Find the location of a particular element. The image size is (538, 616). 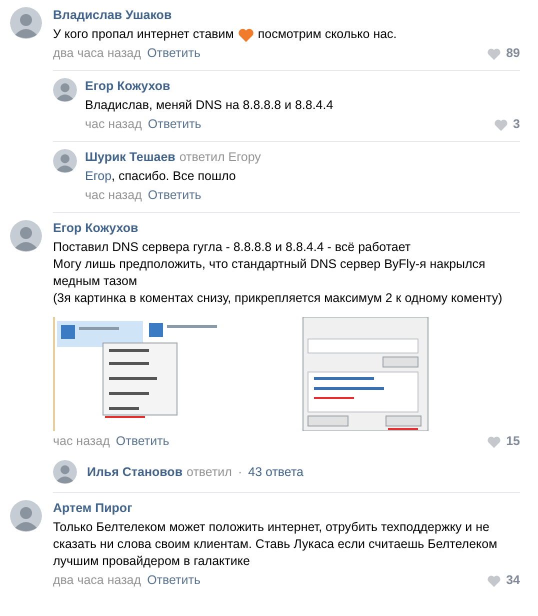

comment-text: Поставил DNS сервера гугла - 8.8.8.8 и 8.8.4.4 - всё работает is located at coordinates (232, 247).